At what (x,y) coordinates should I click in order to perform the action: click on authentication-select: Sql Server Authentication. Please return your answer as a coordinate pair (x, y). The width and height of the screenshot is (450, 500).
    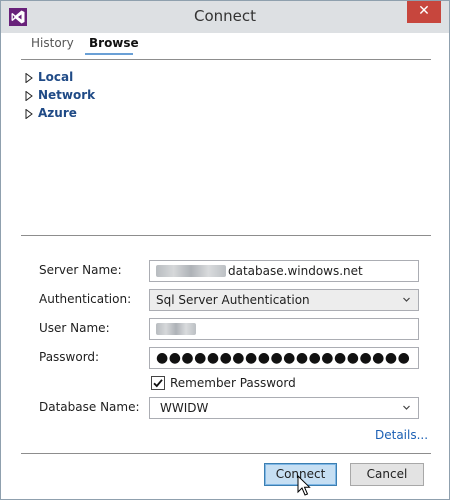
    Looking at the image, I should click on (284, 300).